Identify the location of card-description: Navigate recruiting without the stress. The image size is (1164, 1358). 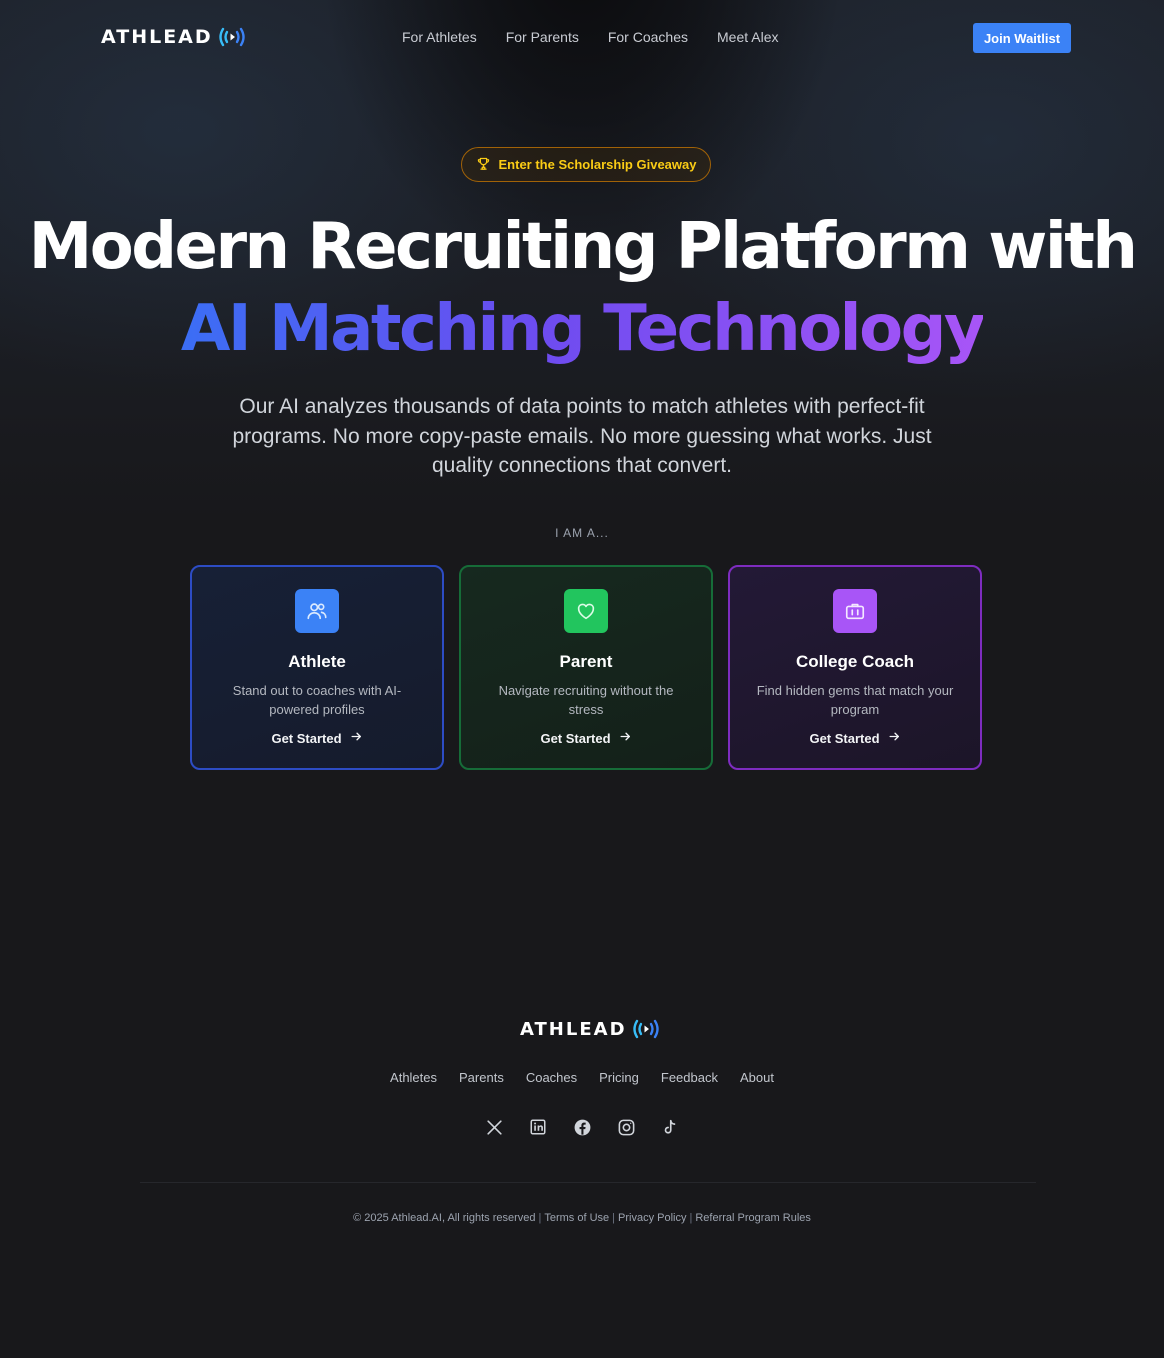
(586, 700).